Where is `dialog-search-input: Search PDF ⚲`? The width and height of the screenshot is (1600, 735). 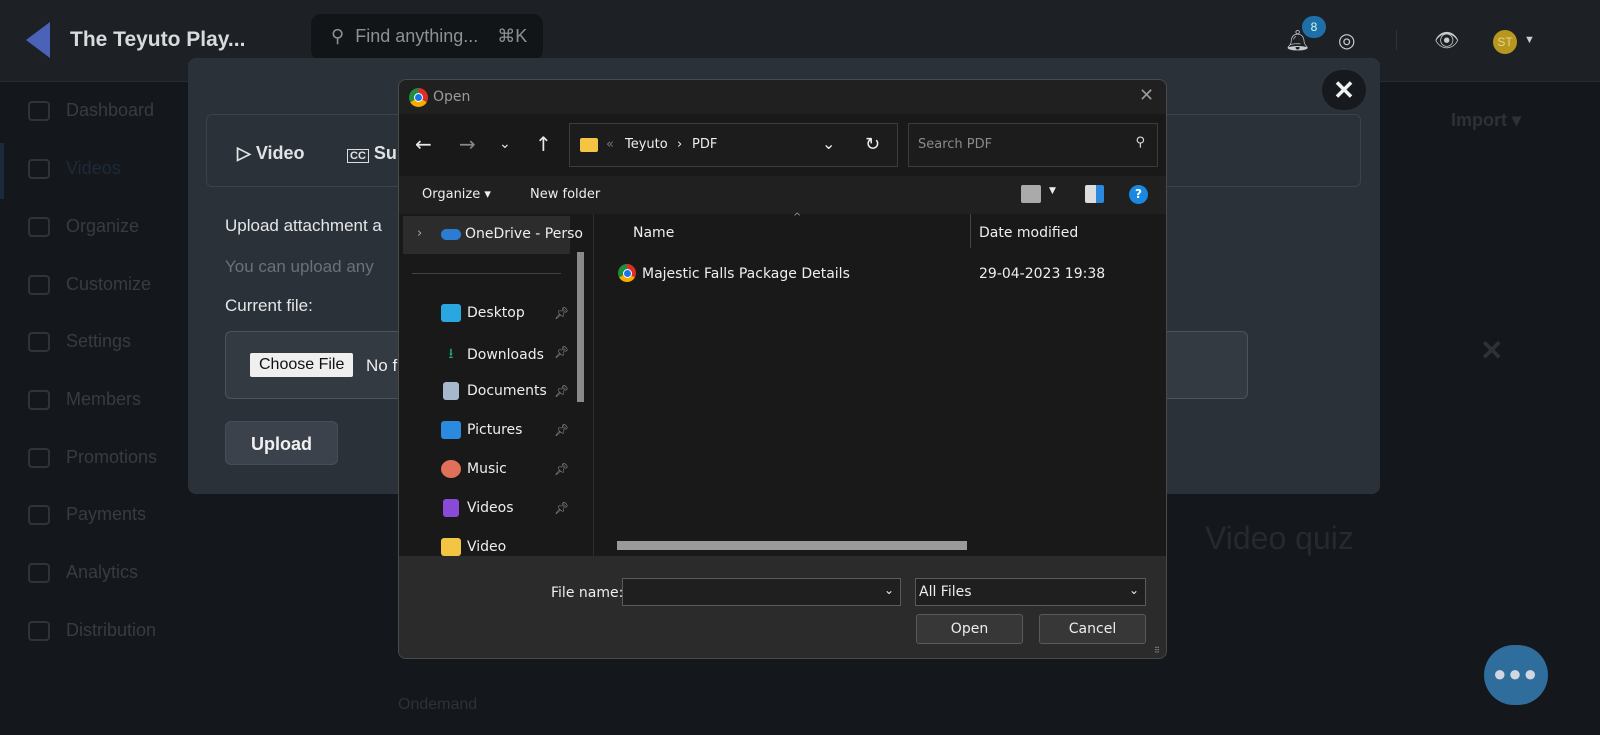 dialog-search-input: Search PDF ⚲ is located at coordinates (1033, 145).